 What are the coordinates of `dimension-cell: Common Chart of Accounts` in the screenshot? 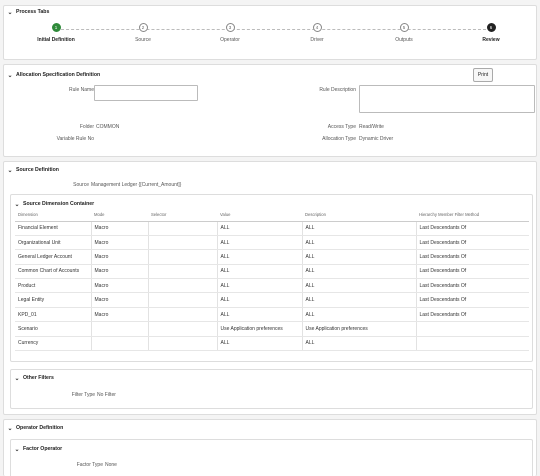 It's located at (53, 272).